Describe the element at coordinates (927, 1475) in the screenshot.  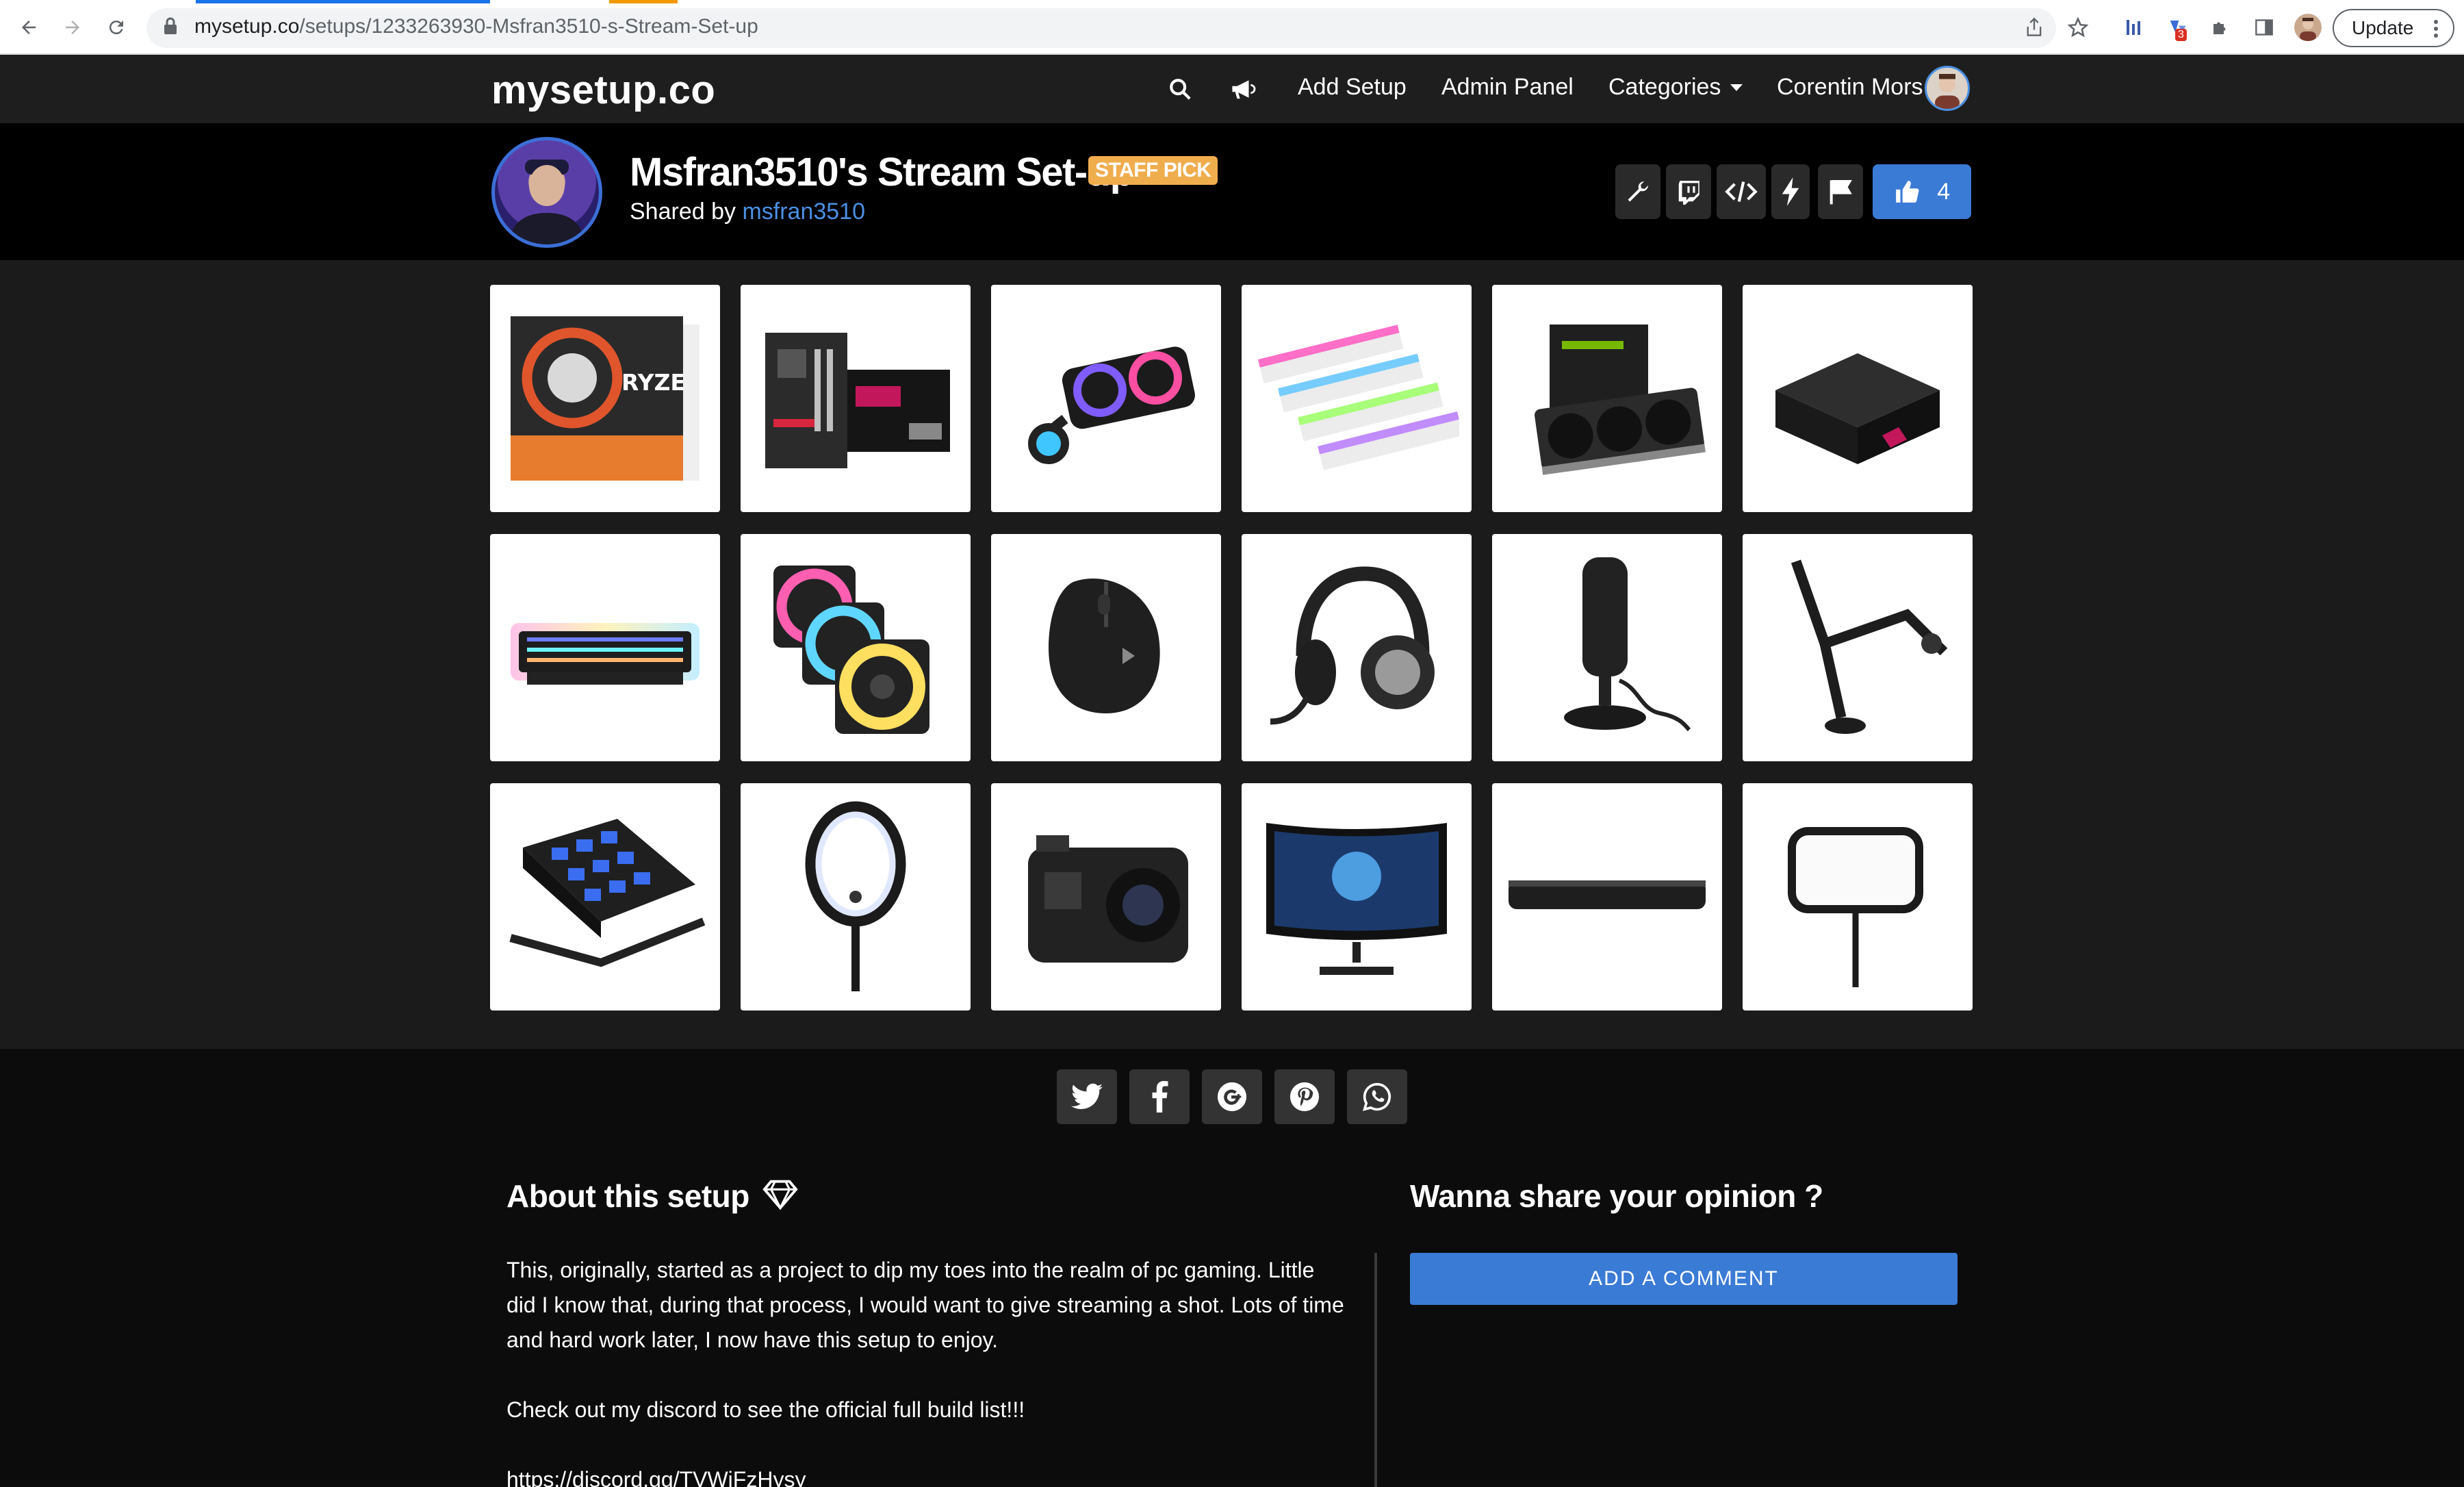
I see `discord-link: https://discord.gg/TVWjFzHysy` at that location.